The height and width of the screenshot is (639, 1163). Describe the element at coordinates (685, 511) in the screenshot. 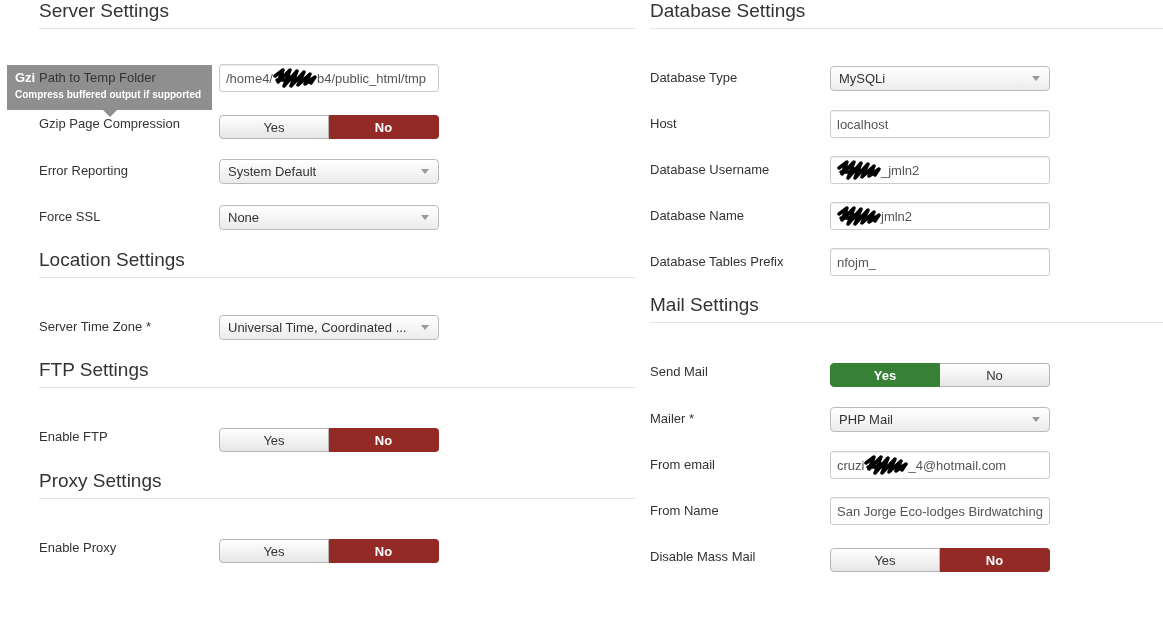

I see `field-label: From Name` at that location.